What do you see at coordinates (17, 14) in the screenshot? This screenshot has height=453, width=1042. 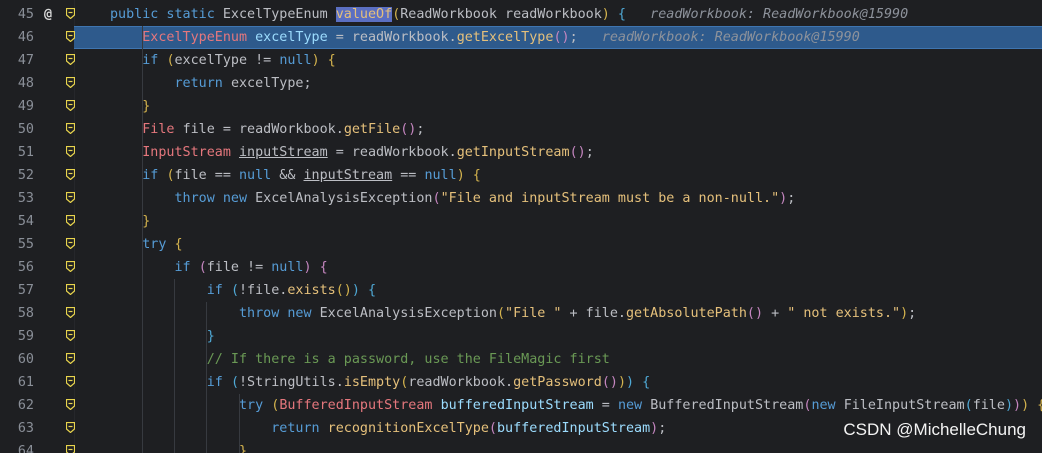 I see `line-number: 45` at bounding box center [17, 14].